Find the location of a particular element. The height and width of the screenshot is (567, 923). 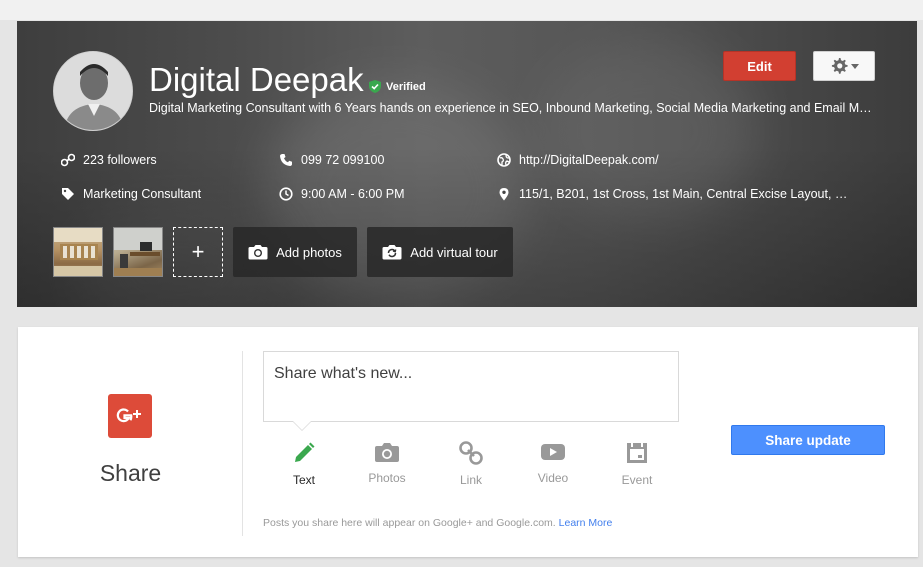

share-divider is located at coordinates (242, 443).